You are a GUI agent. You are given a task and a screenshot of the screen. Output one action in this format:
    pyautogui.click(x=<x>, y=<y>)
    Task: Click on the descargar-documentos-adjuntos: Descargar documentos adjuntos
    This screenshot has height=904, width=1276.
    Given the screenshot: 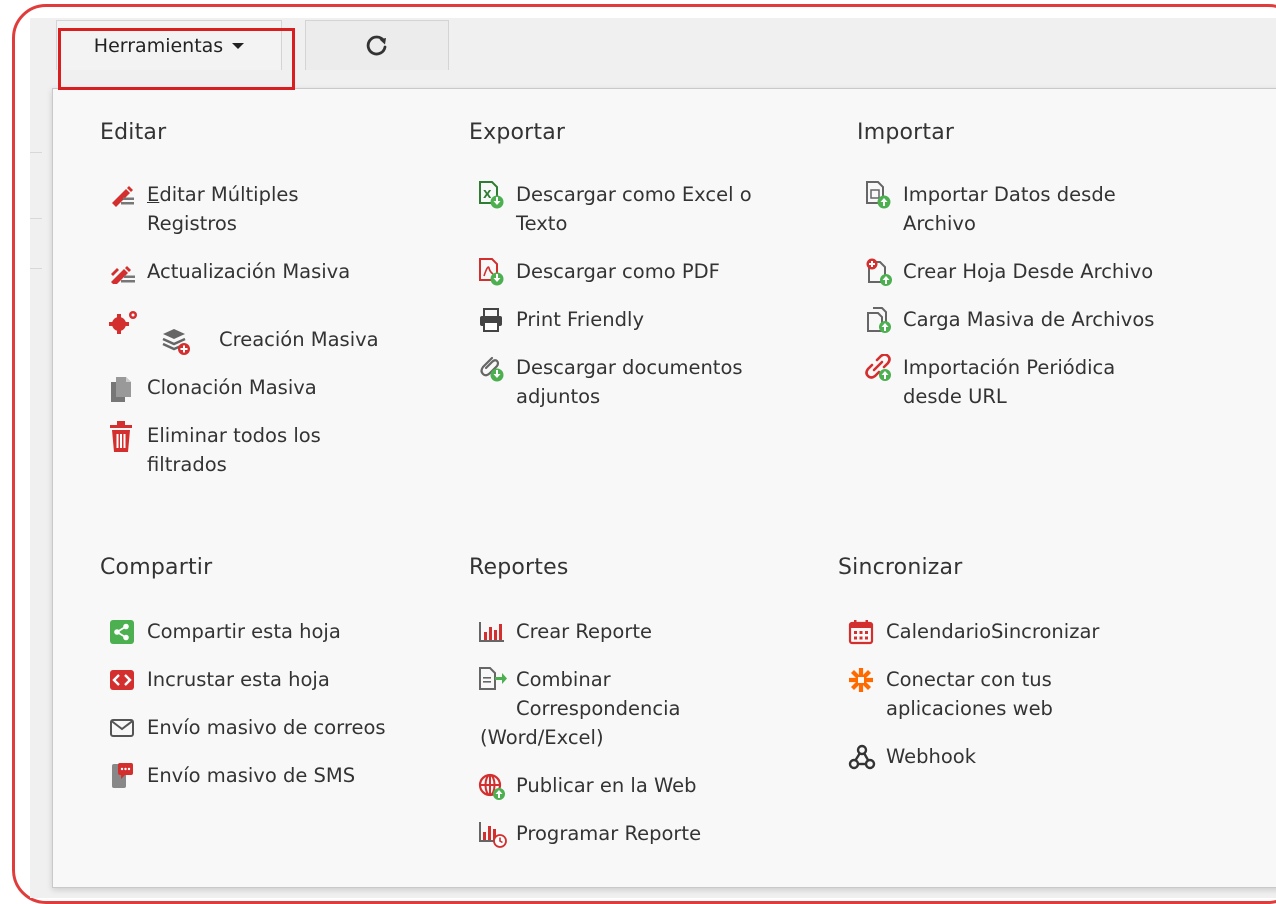 What is the action you would take?
    pyautogui.click(x=610, y=382)
    